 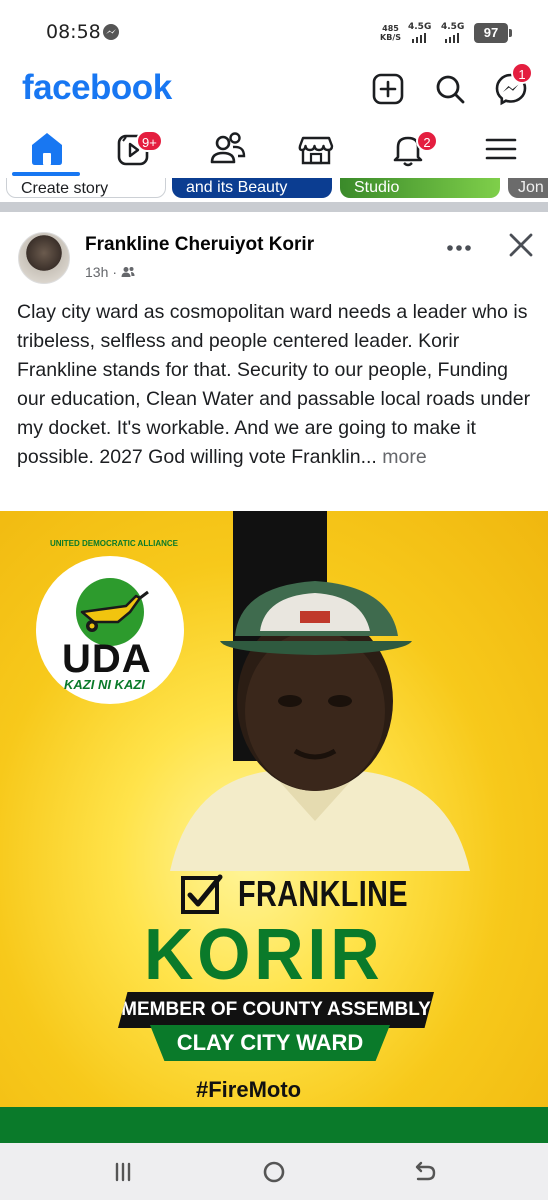 I want to click on create-post-button, so click(x=388, y=89).